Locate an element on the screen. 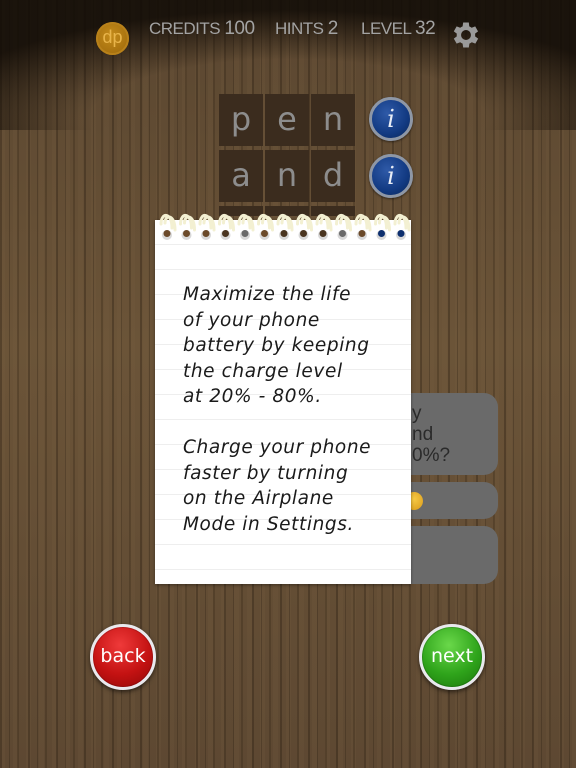 This screenshot has height=768, width=576. info-button-row-1: i is located at coordinates (391, 119).